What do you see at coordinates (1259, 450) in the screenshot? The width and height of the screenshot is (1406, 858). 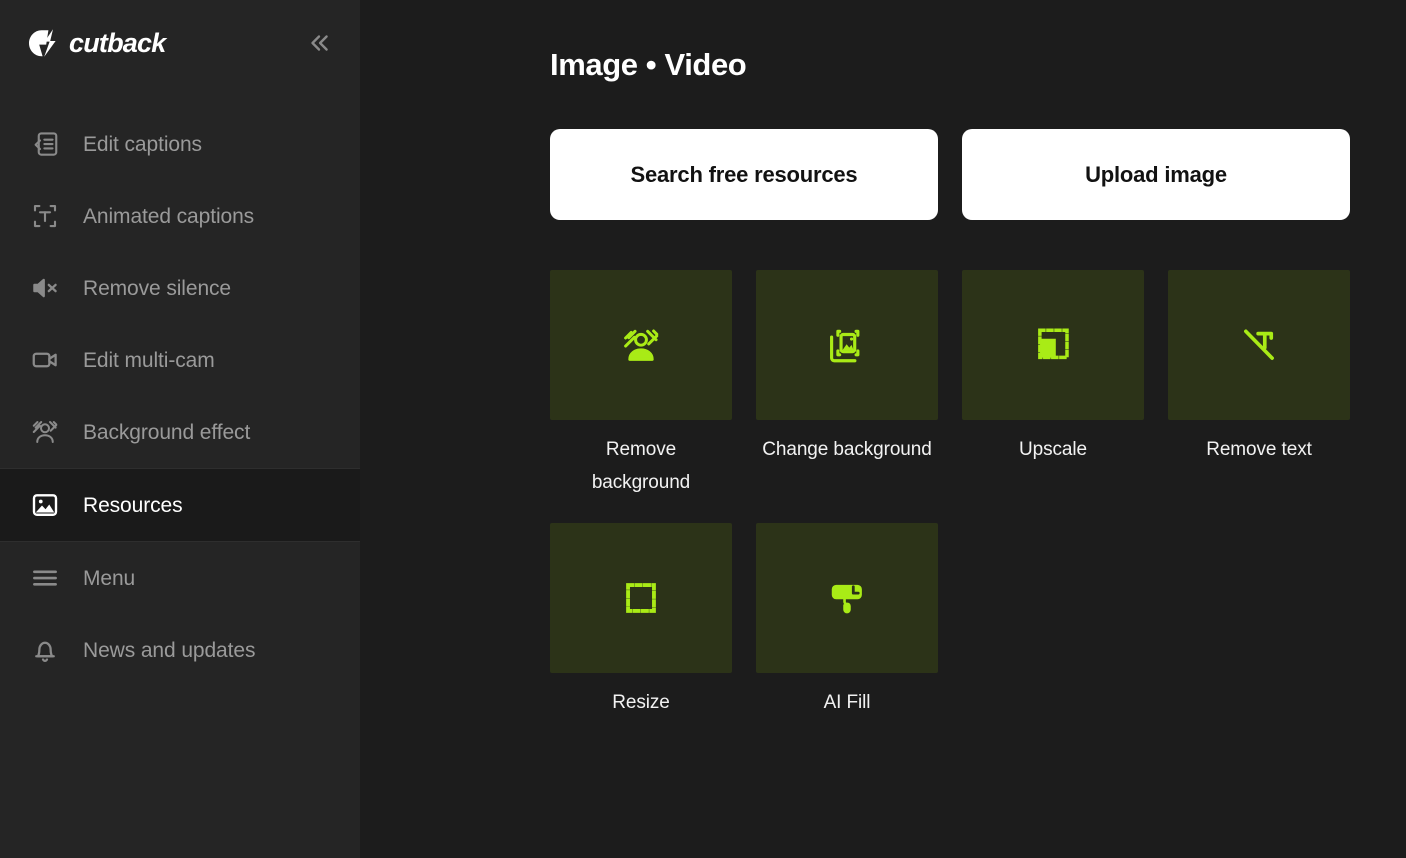 I see `tool-label: Remove text` at bounding box center [1259, 450].